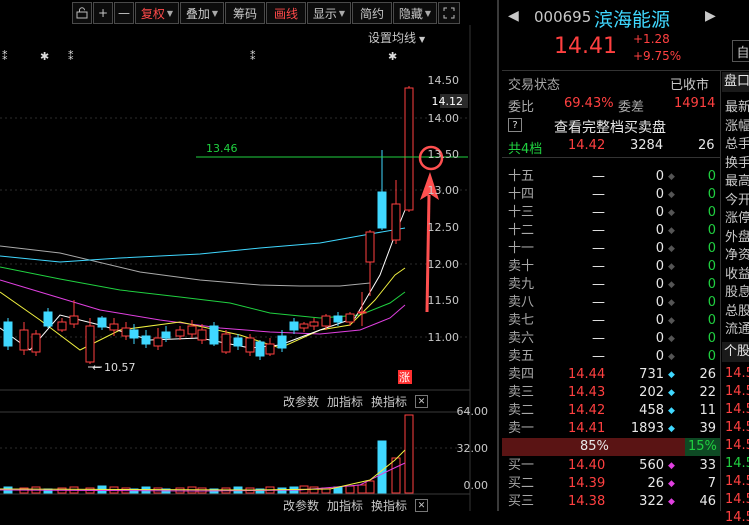  I want to click on ask-count: 26, so click(707, 374).